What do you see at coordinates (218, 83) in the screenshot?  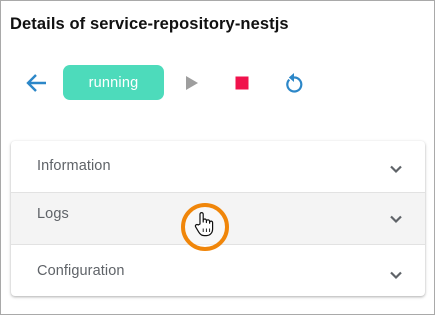 I see `service-toolbar: running` at bounding box center [218, 83].